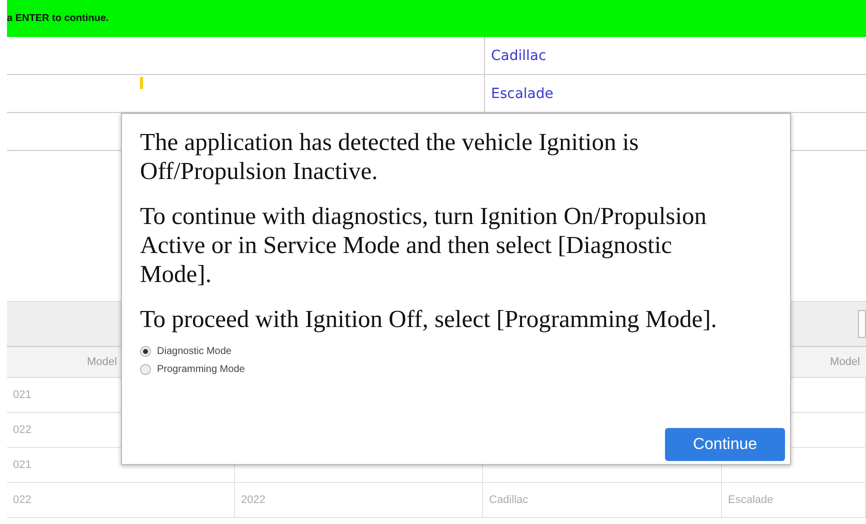 This screenshot has width=866, height=524. I want to click on cursor-icon, so click(141, 83).